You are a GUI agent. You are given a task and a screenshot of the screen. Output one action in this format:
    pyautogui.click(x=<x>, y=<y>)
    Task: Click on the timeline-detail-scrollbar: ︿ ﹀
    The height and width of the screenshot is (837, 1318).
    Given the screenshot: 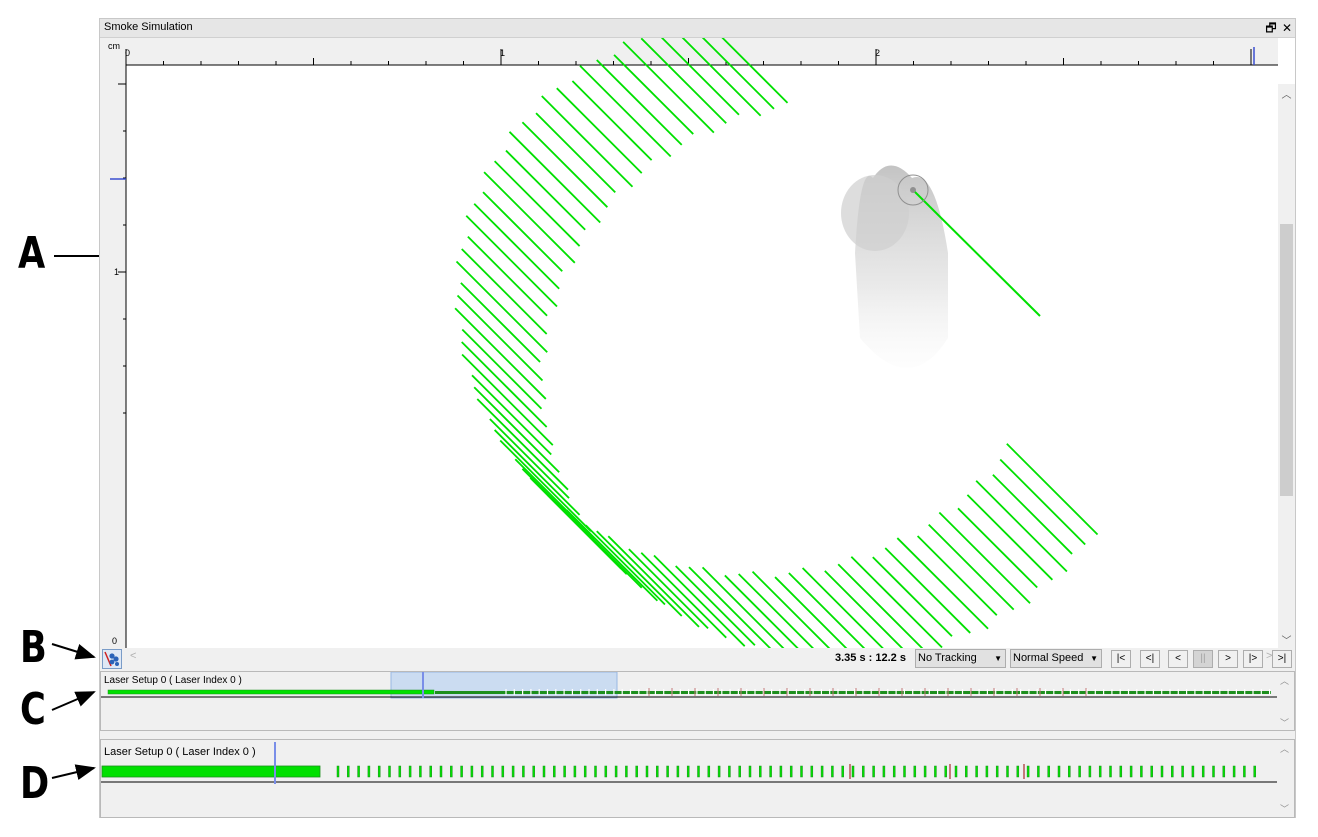 What is the action you would take?
    pyautogui.click(x=1285, y=778)
    